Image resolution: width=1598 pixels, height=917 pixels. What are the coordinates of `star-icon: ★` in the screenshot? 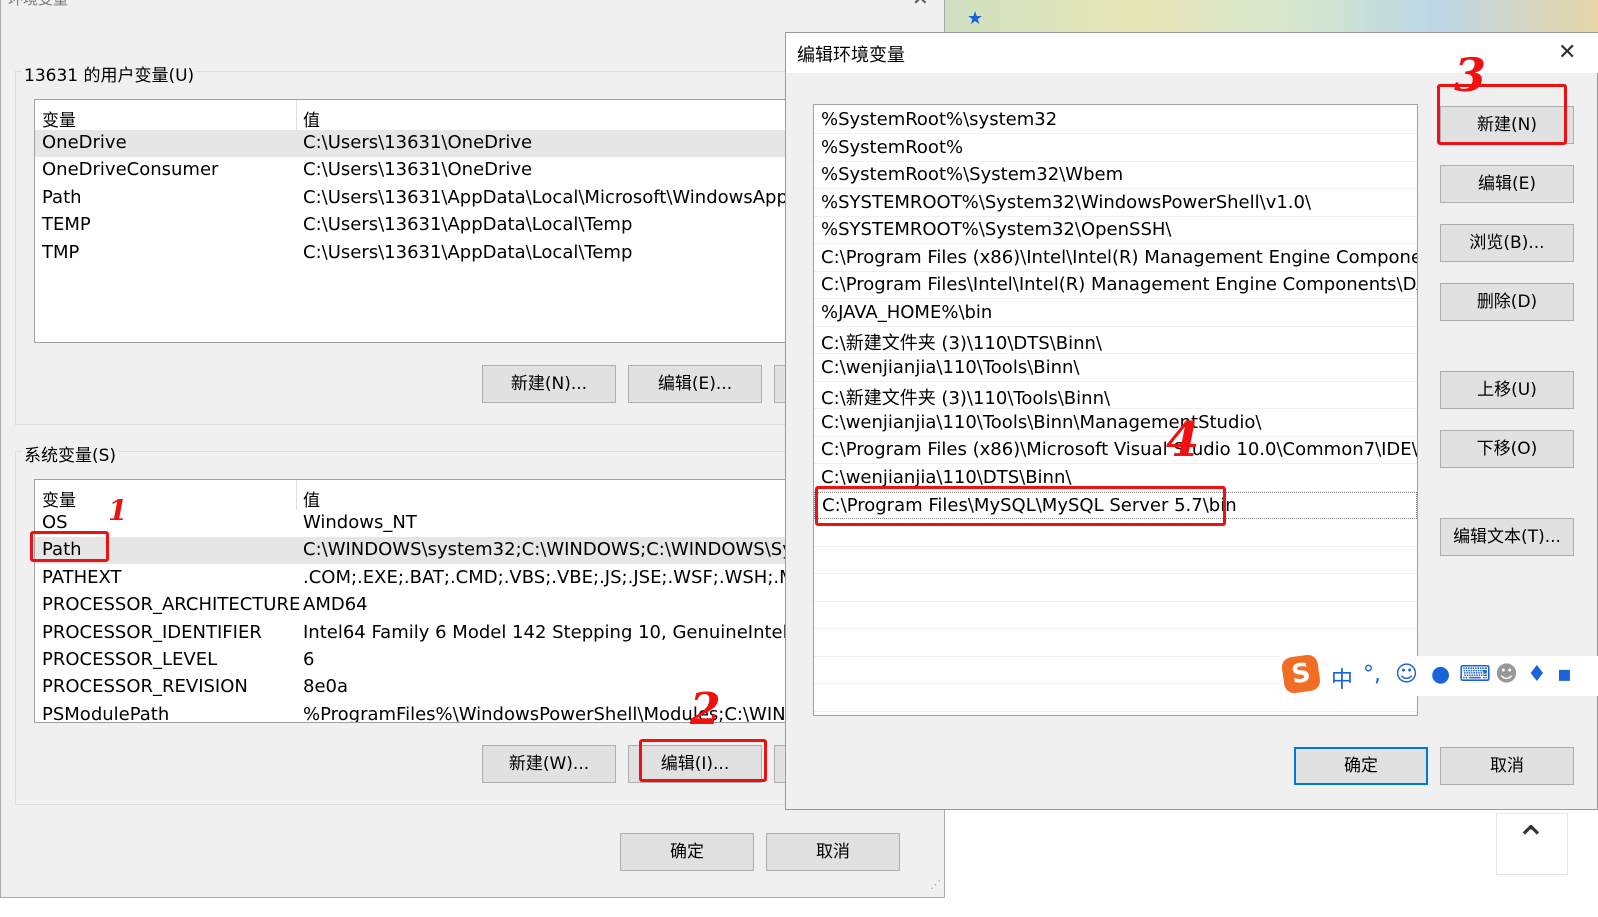 It's located at (975, 18).